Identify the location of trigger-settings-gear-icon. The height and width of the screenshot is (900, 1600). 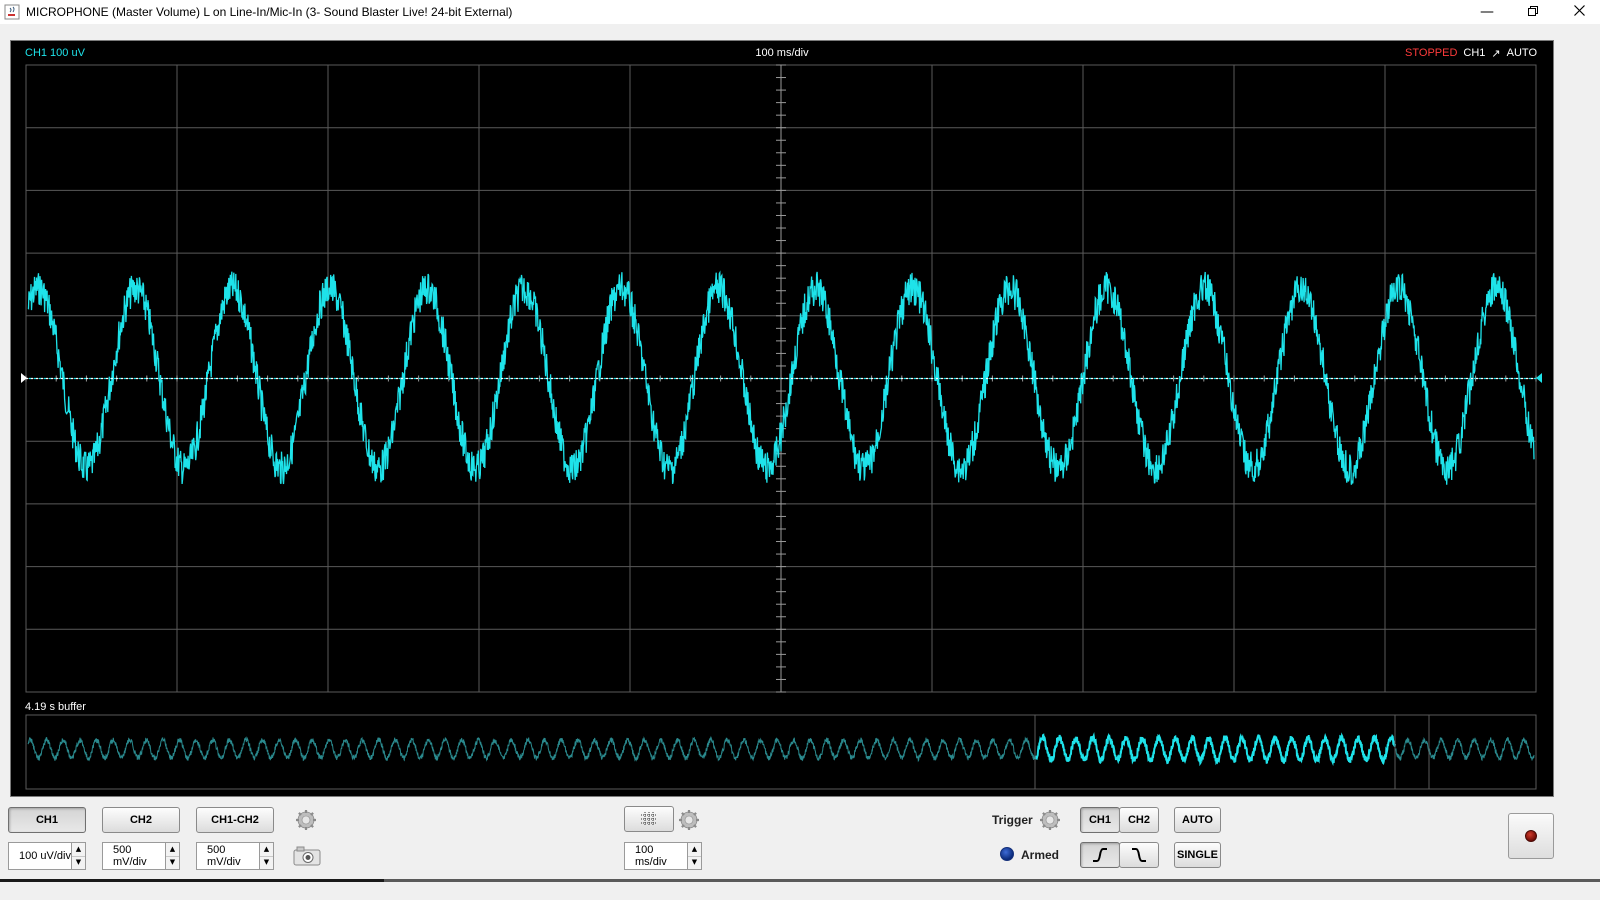
(1050, 820).